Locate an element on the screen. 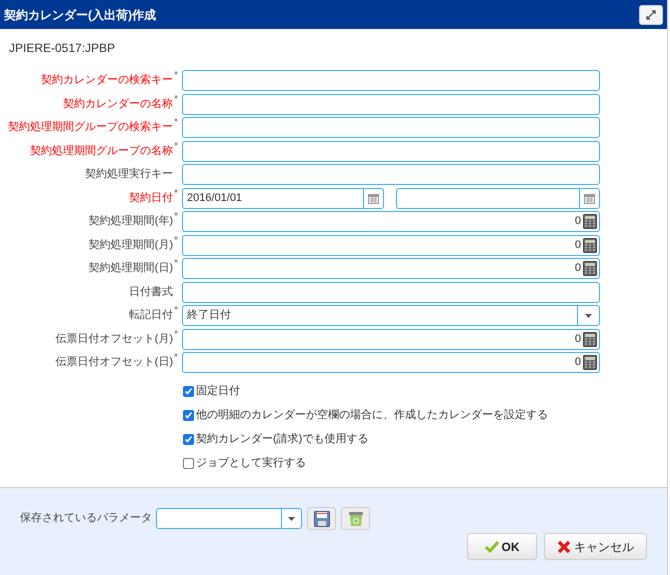 The width and height of the screenshot is (670, 575). checkbox-label: 固定日付 is located at coordinates (218, 391).